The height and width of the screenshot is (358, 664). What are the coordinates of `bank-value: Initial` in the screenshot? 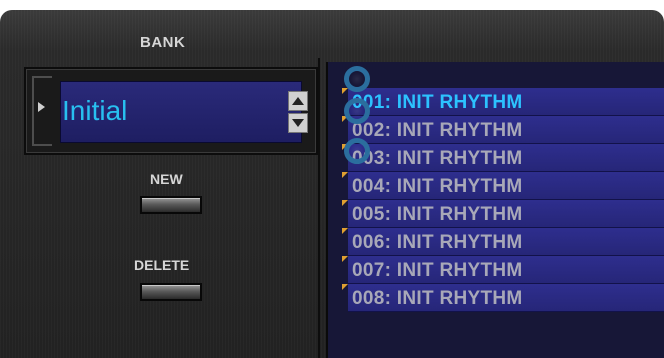 It's located at (95, 110).